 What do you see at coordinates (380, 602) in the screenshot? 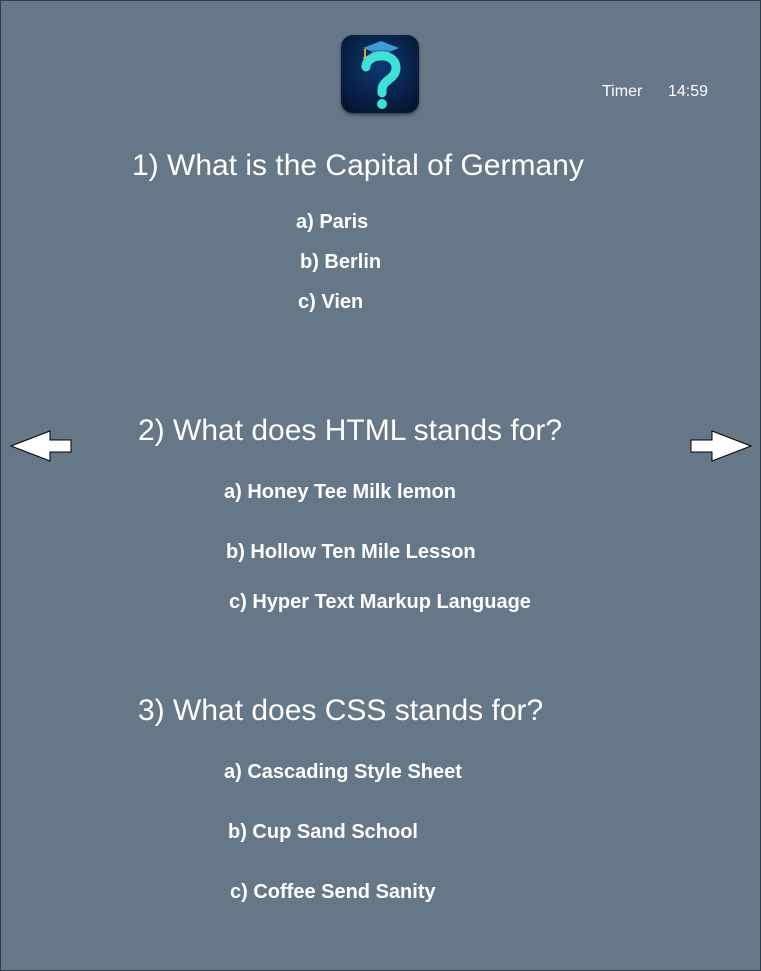
I see `question-2-option-c: c) Hyper Text Markup Language` at bounding box center [380, 602].